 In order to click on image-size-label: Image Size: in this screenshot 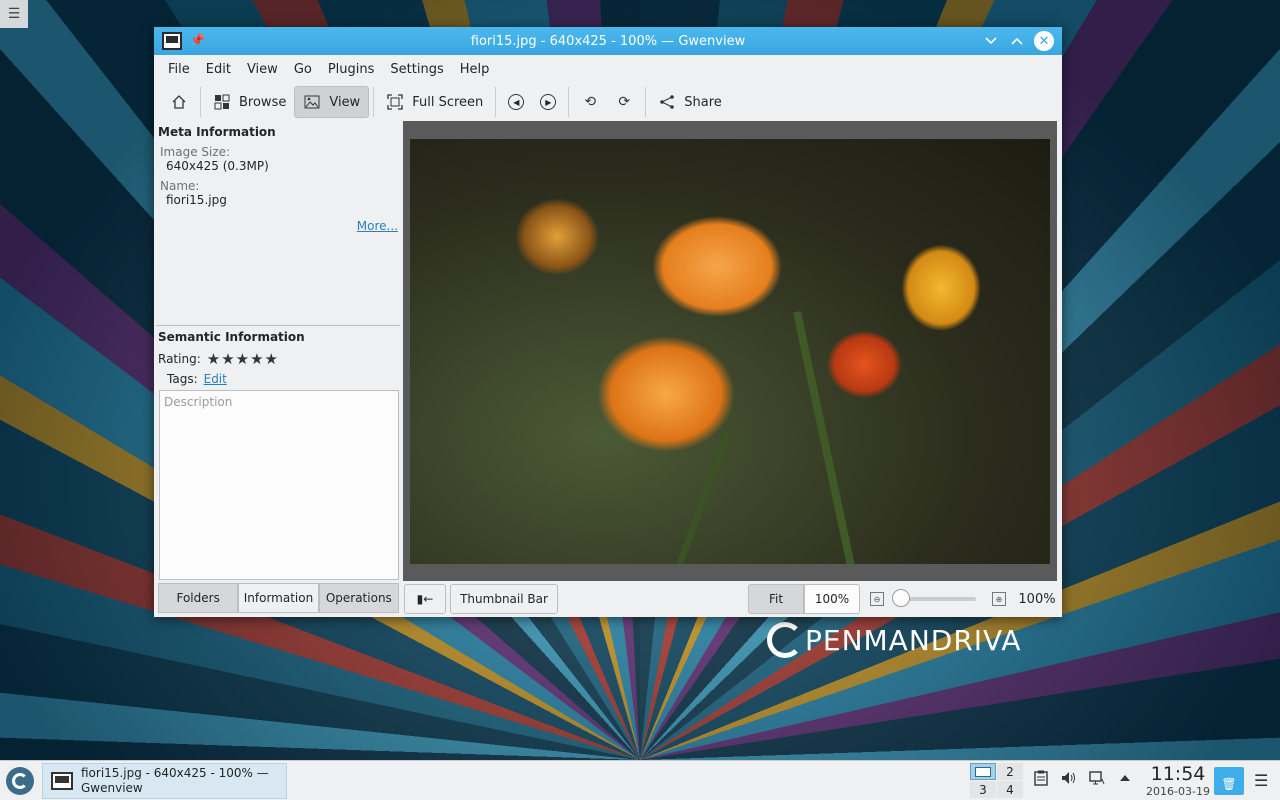, I will do `click(195, 152)`.